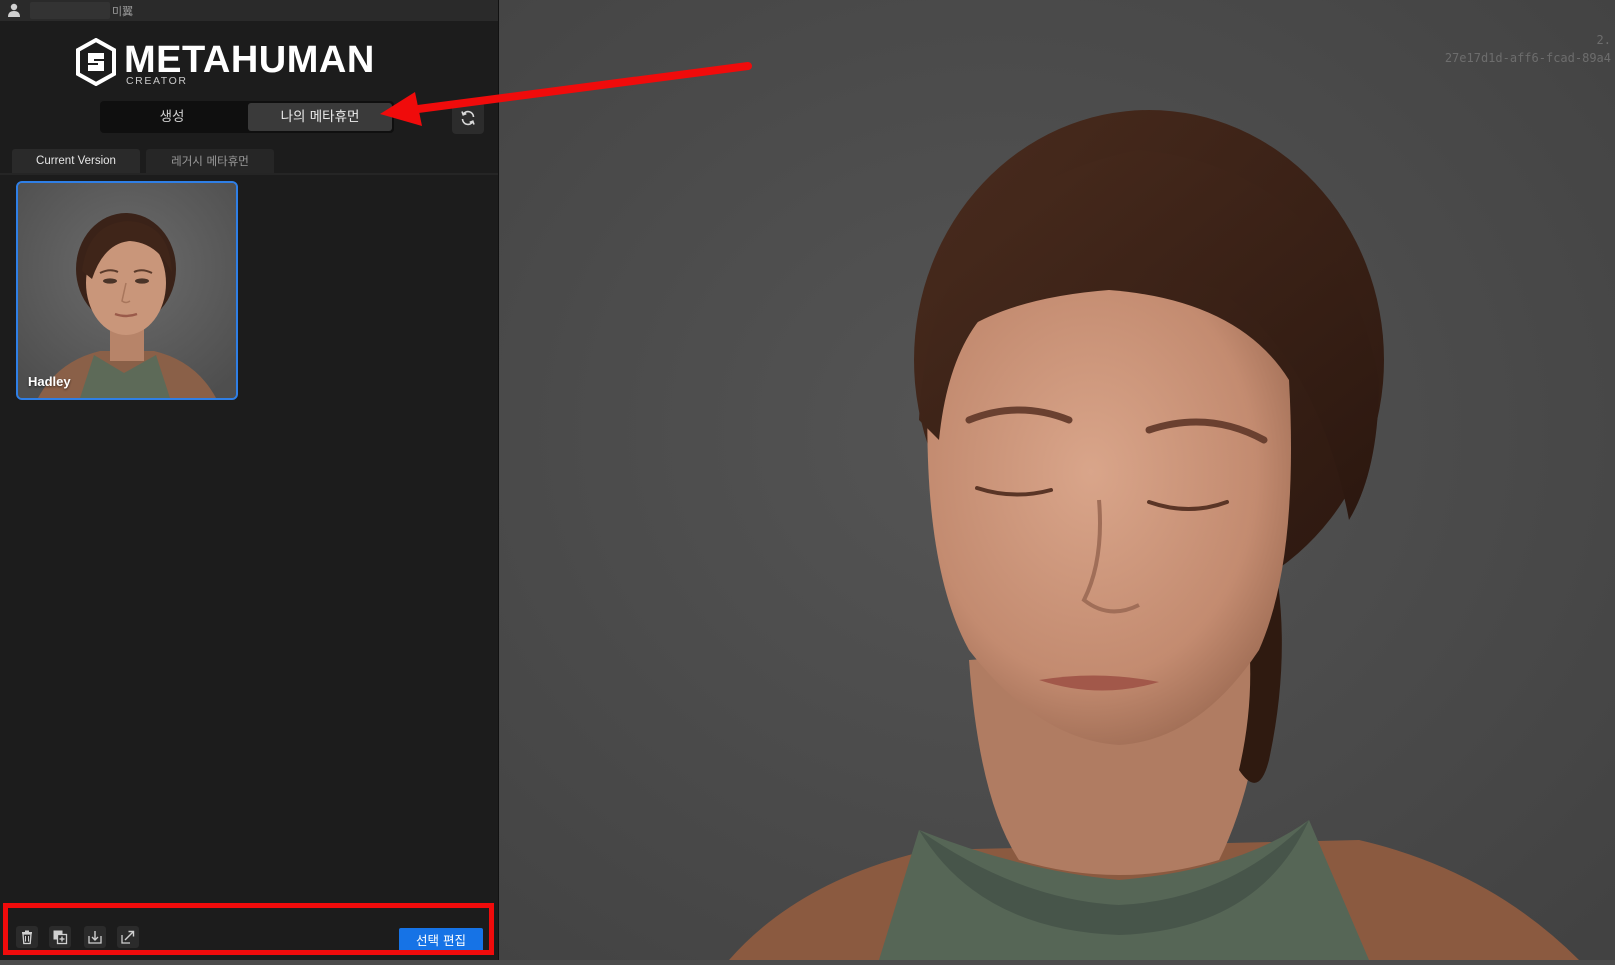 Image resolution: width=1615 pixels, height=965 pixels. I want to click on title-bar: 미翼, so click(249, 10).